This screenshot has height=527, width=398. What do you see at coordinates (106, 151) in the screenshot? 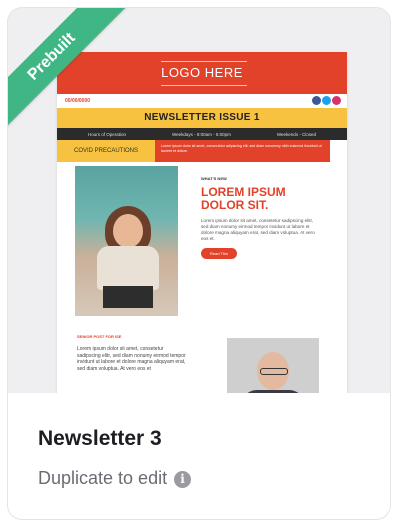
I see `covid-label: COVID PRECAUTIONS` at bounding box center [106, 151].